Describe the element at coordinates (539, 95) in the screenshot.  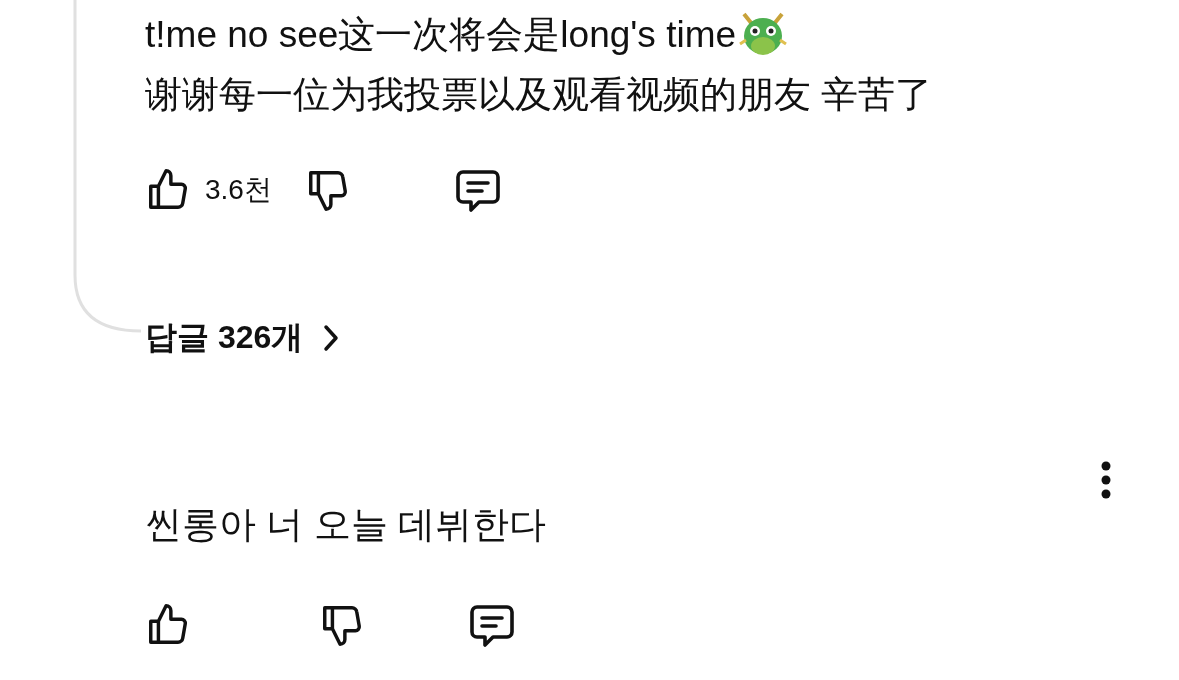
I see `comment-text: 谢谢每一位为我投票以及观看视频的朋友 辛苦了` at that location.